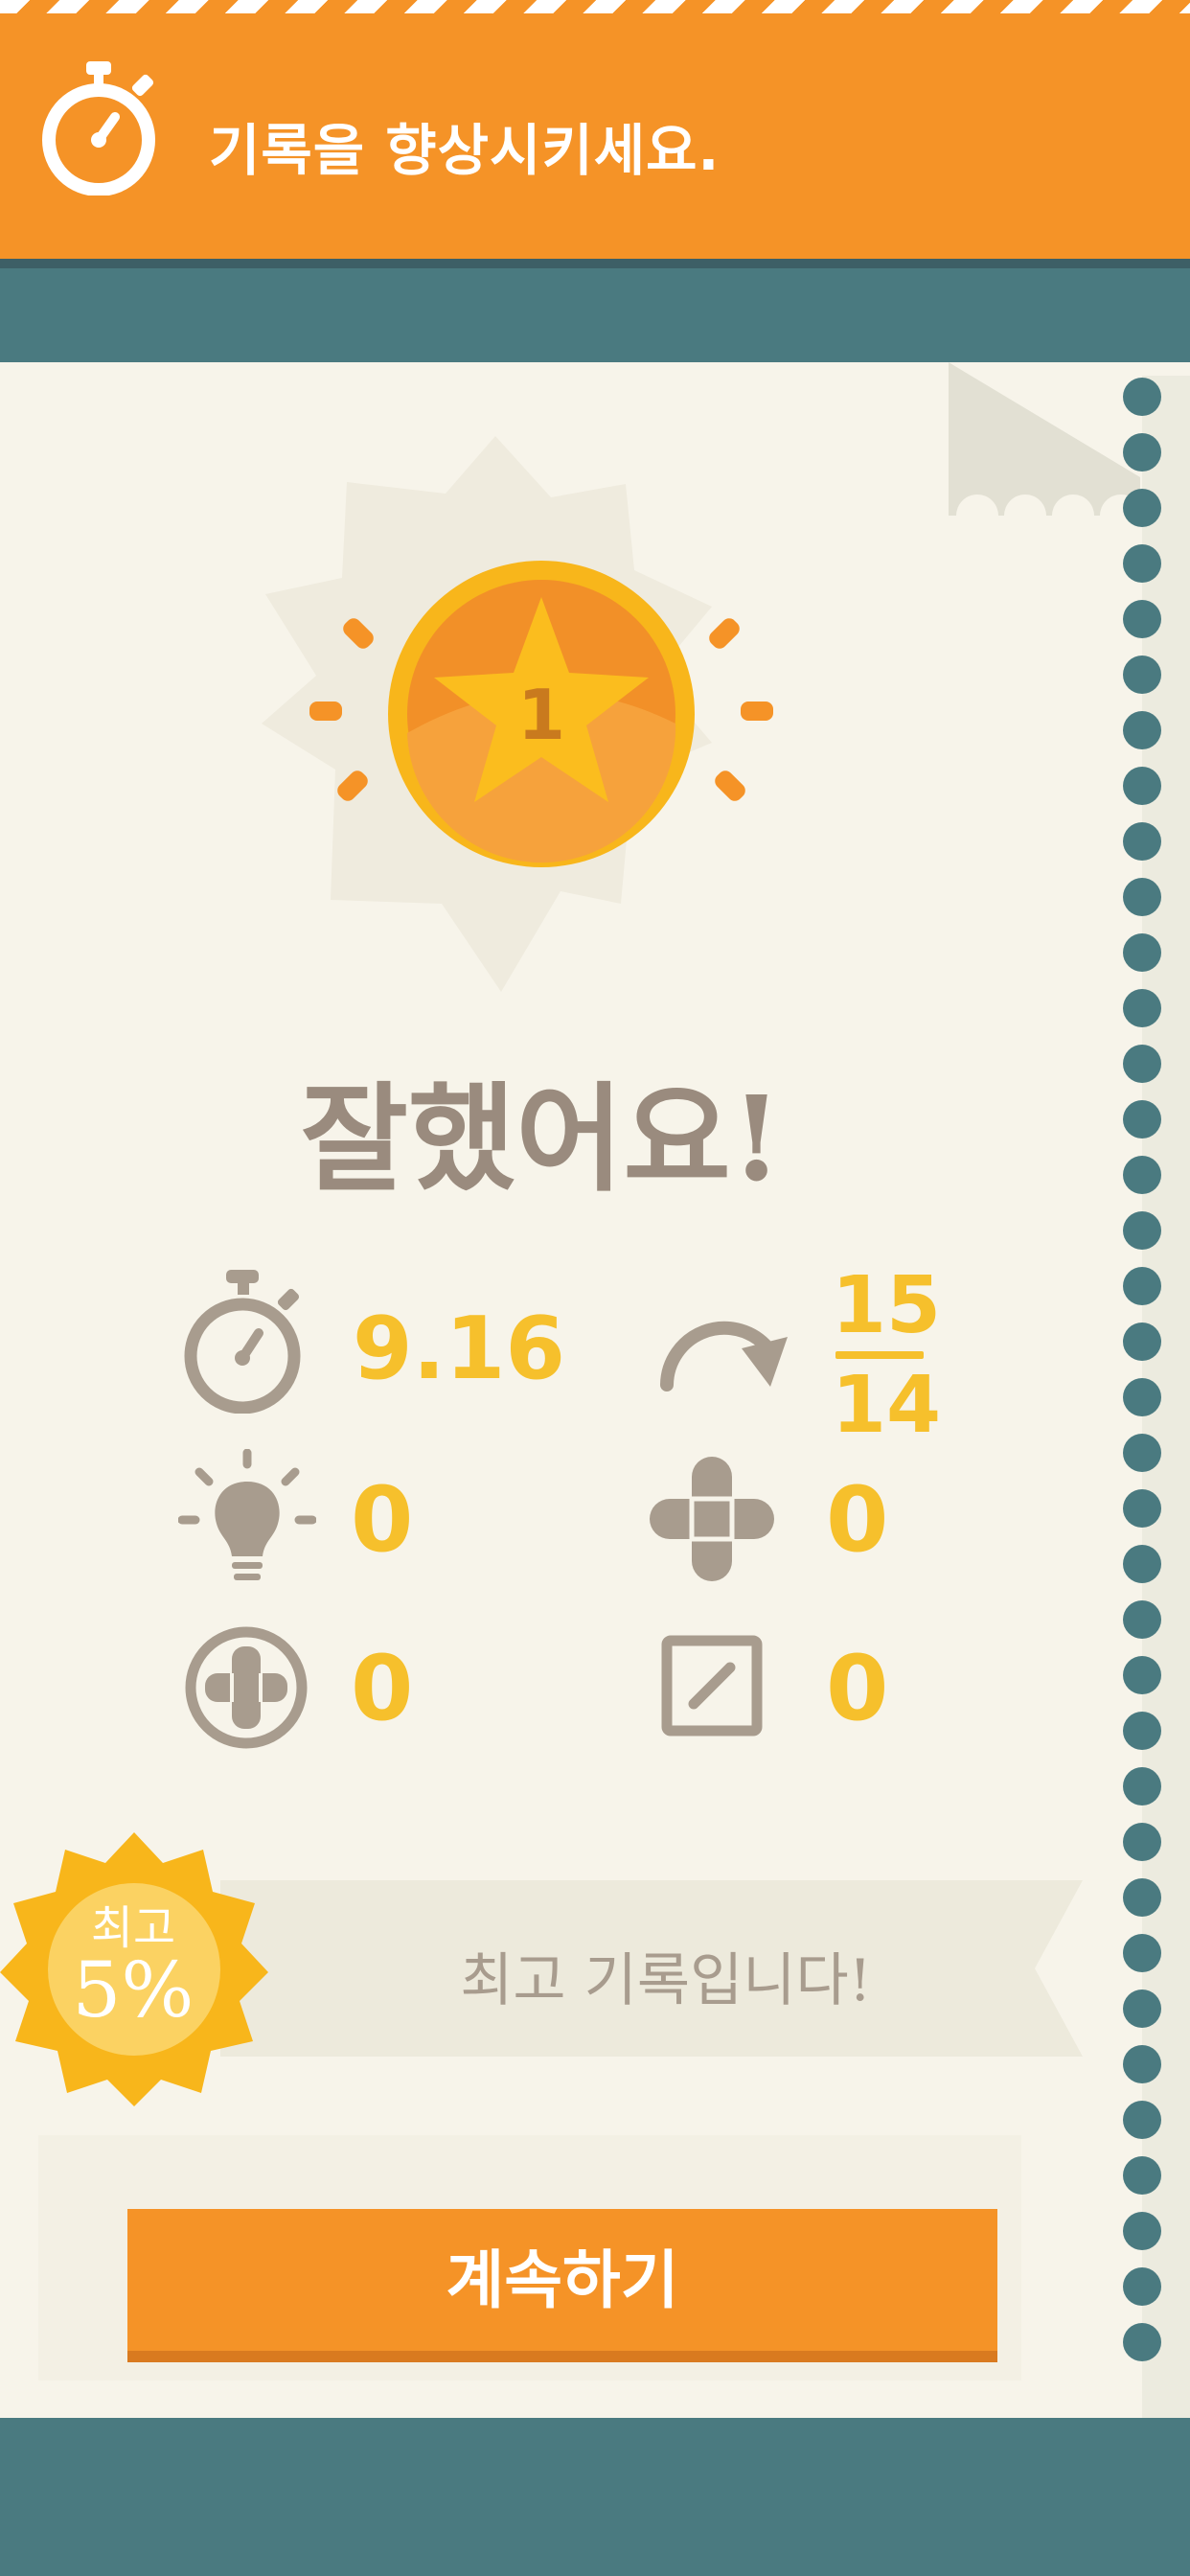  I want to click on fraction-bar, so click(880, 1355).